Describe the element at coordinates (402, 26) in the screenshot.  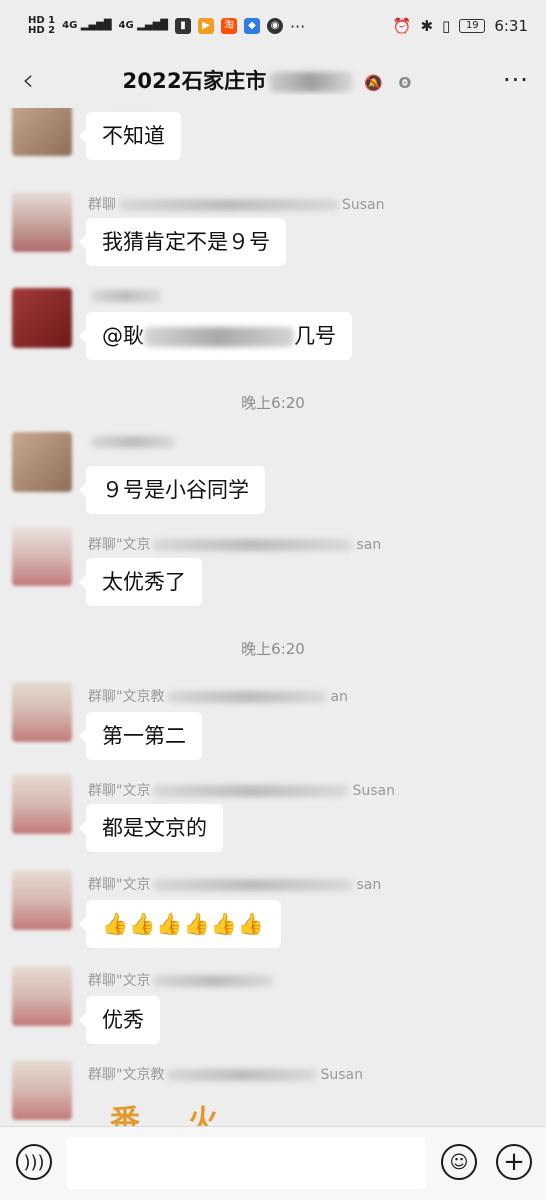
I see `alarm-icon: ⏰` at that location.